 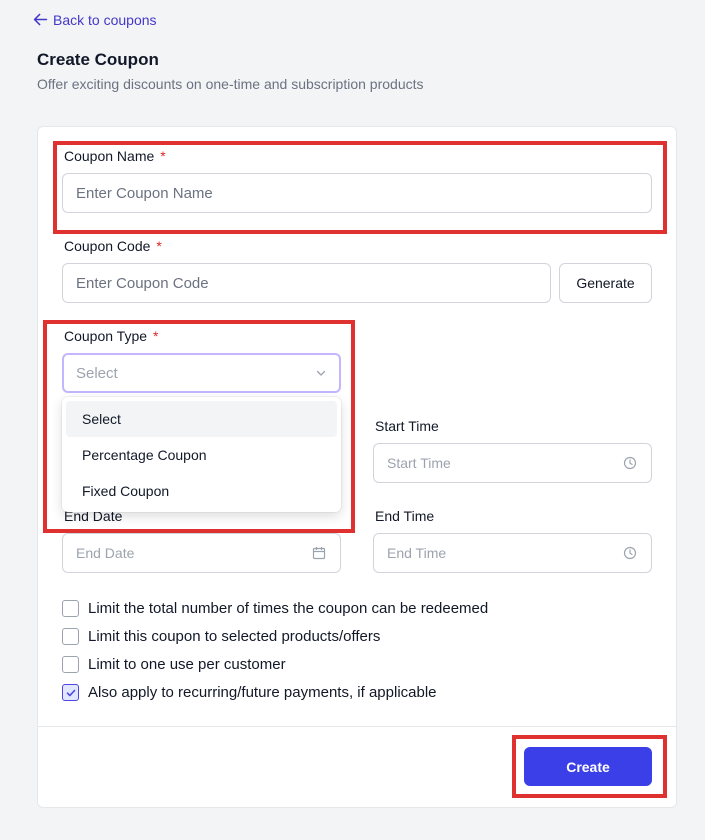 What do you see at coordinates (113, 246) in the screenshot?
I see `coupon-code-label: Coupon Code *` at bounding box center [113, 246].